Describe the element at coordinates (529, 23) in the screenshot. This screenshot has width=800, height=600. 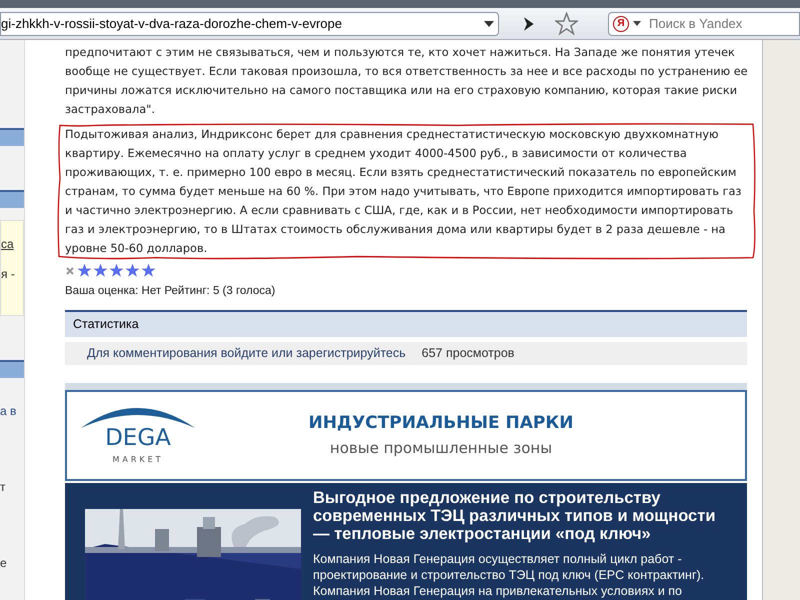
I see `go-arrow-icon` at that location.